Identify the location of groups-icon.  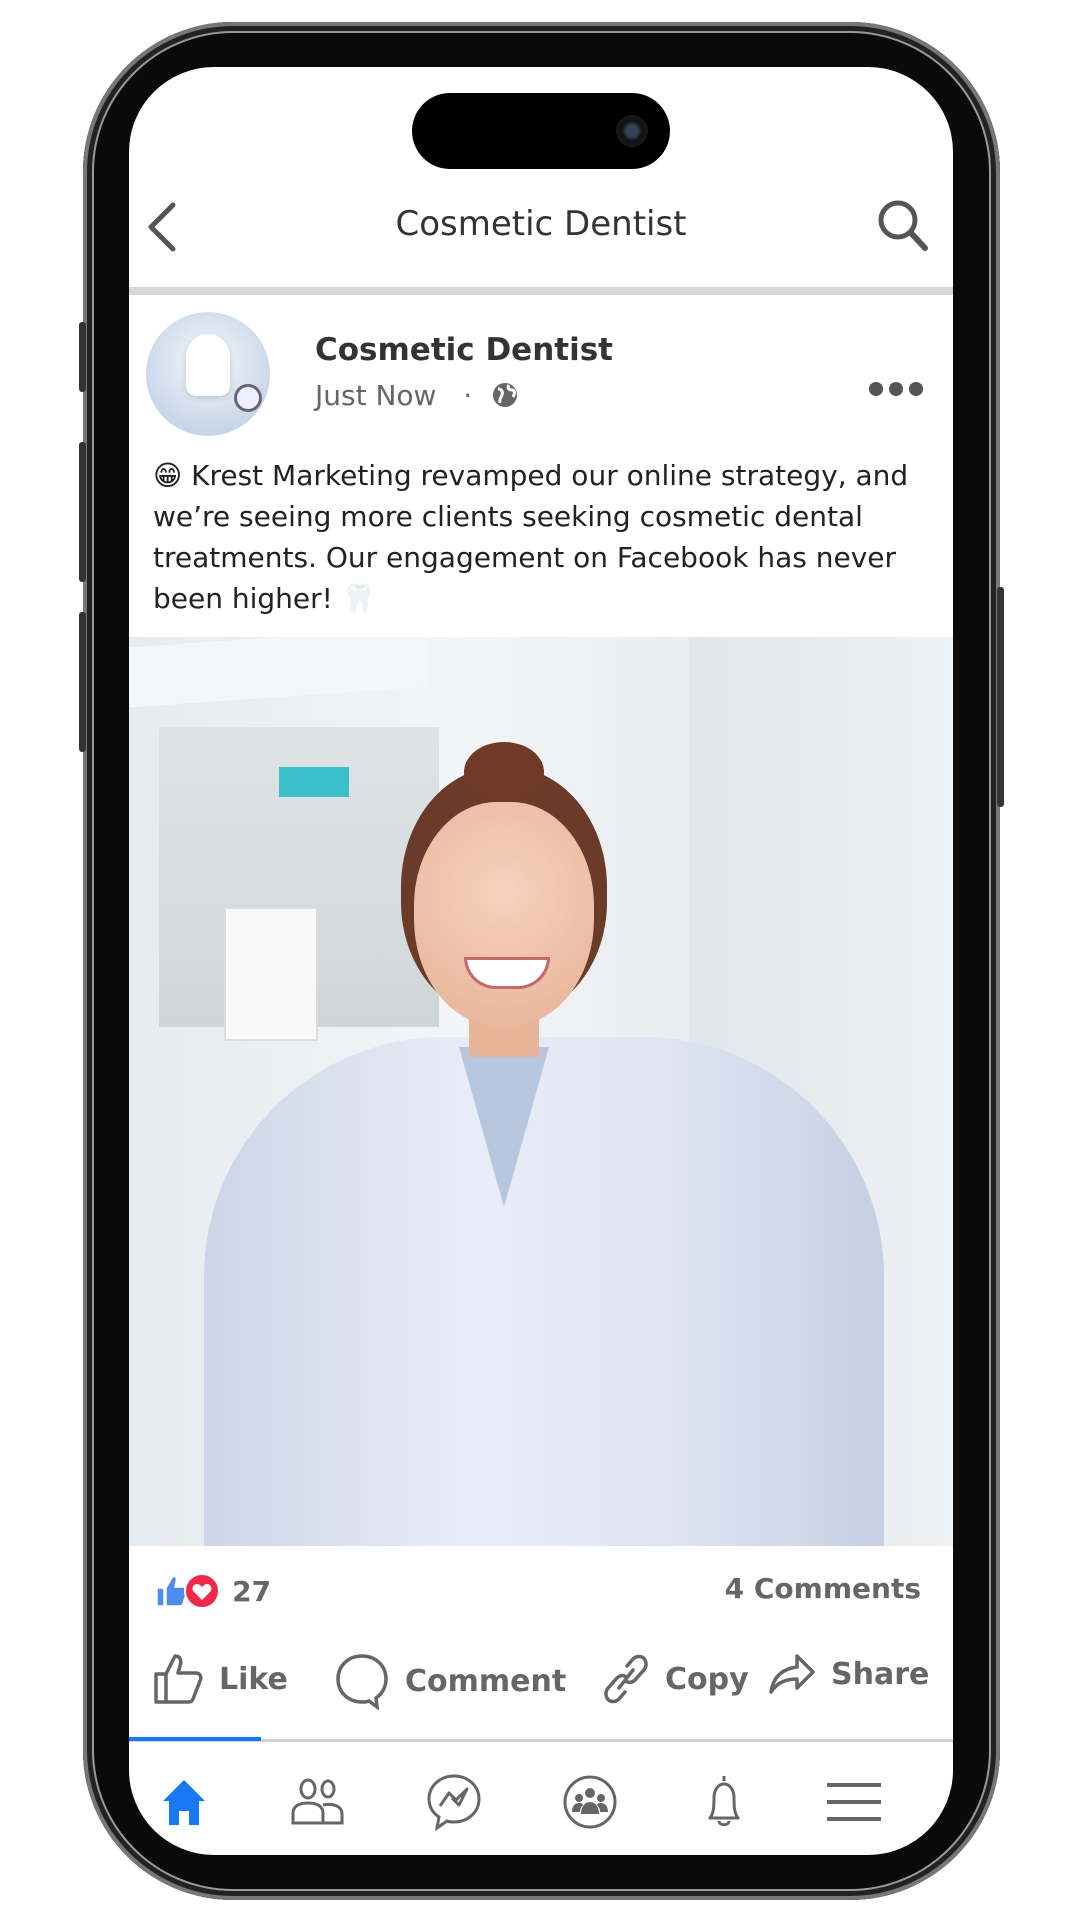
(590, 1802).